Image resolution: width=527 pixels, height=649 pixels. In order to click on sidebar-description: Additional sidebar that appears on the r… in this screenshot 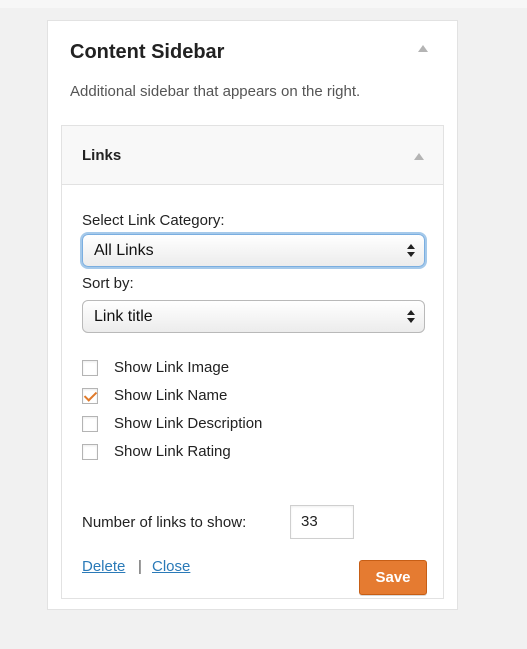, I will do `click(215, 91)`.